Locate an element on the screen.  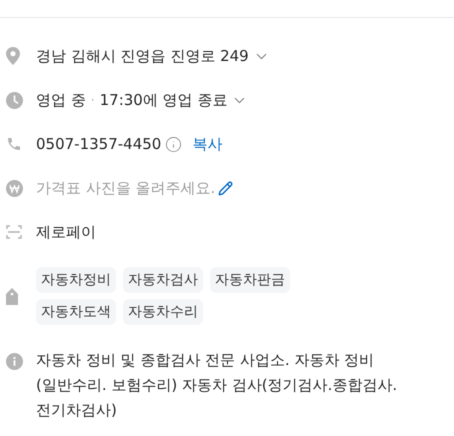
category-tag: 자동차검사 is located at coordinates (163, 280).